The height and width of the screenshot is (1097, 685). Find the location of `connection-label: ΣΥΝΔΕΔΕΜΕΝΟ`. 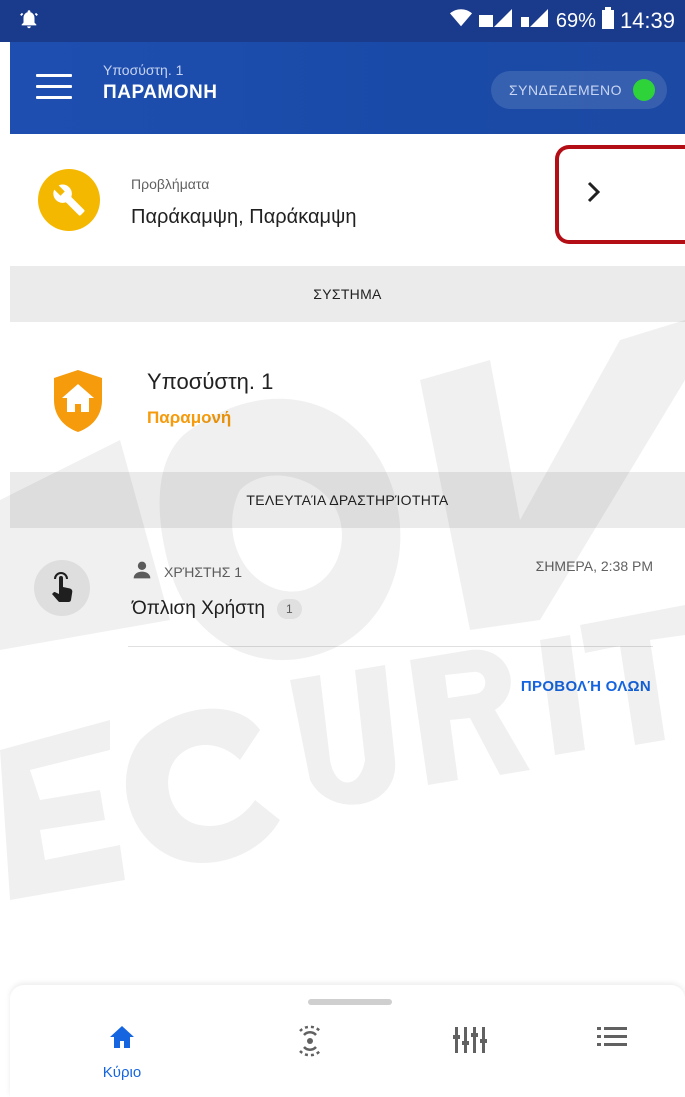

connection-label: ΣΥΝΔΕΔΕΜΕΝΟ is located at coordinates (565, 90).